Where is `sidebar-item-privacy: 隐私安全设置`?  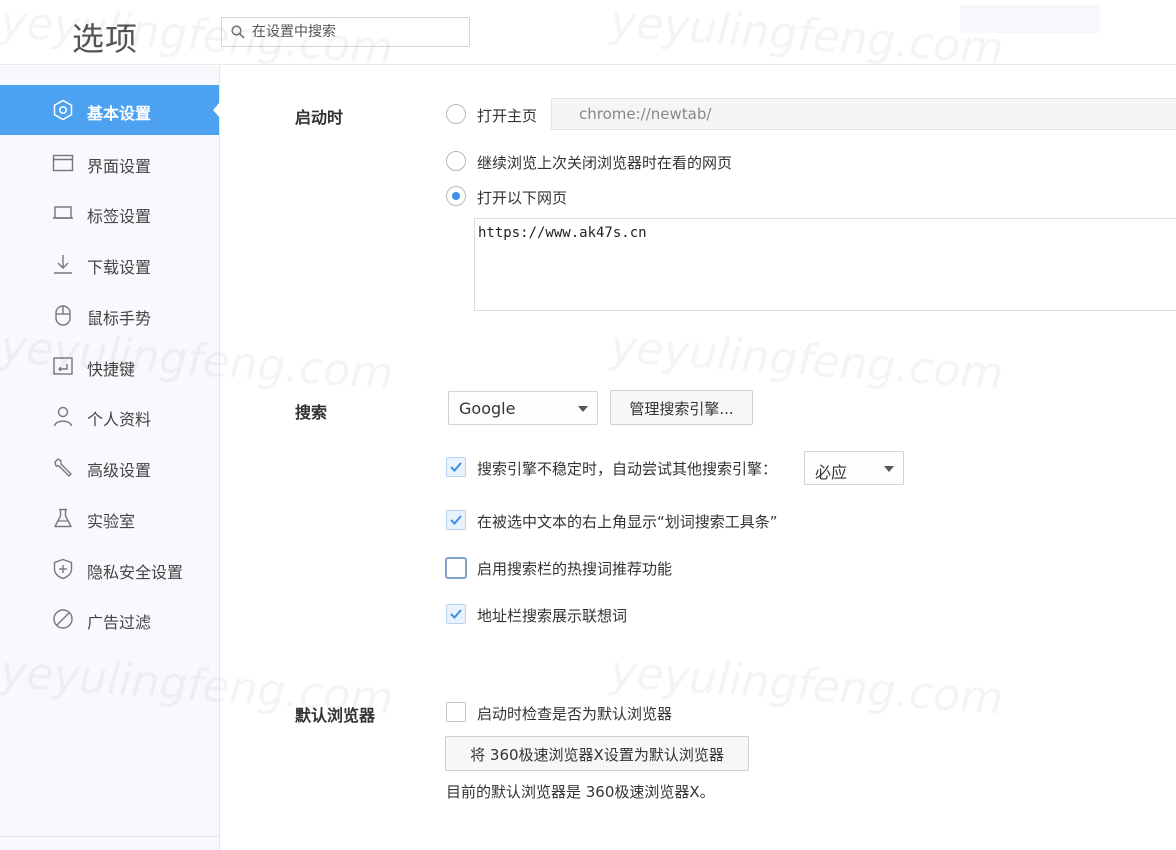 sidebar-item-privacy: 隐私安全设置 is located at coordinates (109, 569).